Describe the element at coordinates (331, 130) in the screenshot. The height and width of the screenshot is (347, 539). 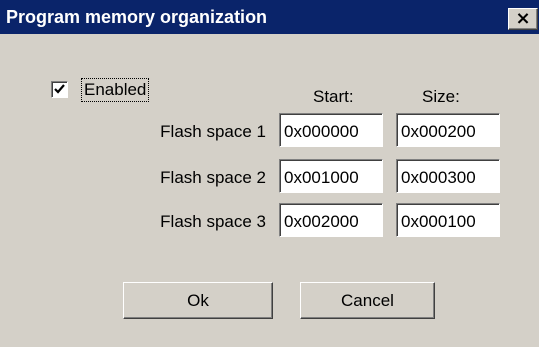
I see `flash-space-1-start-input` at that location.